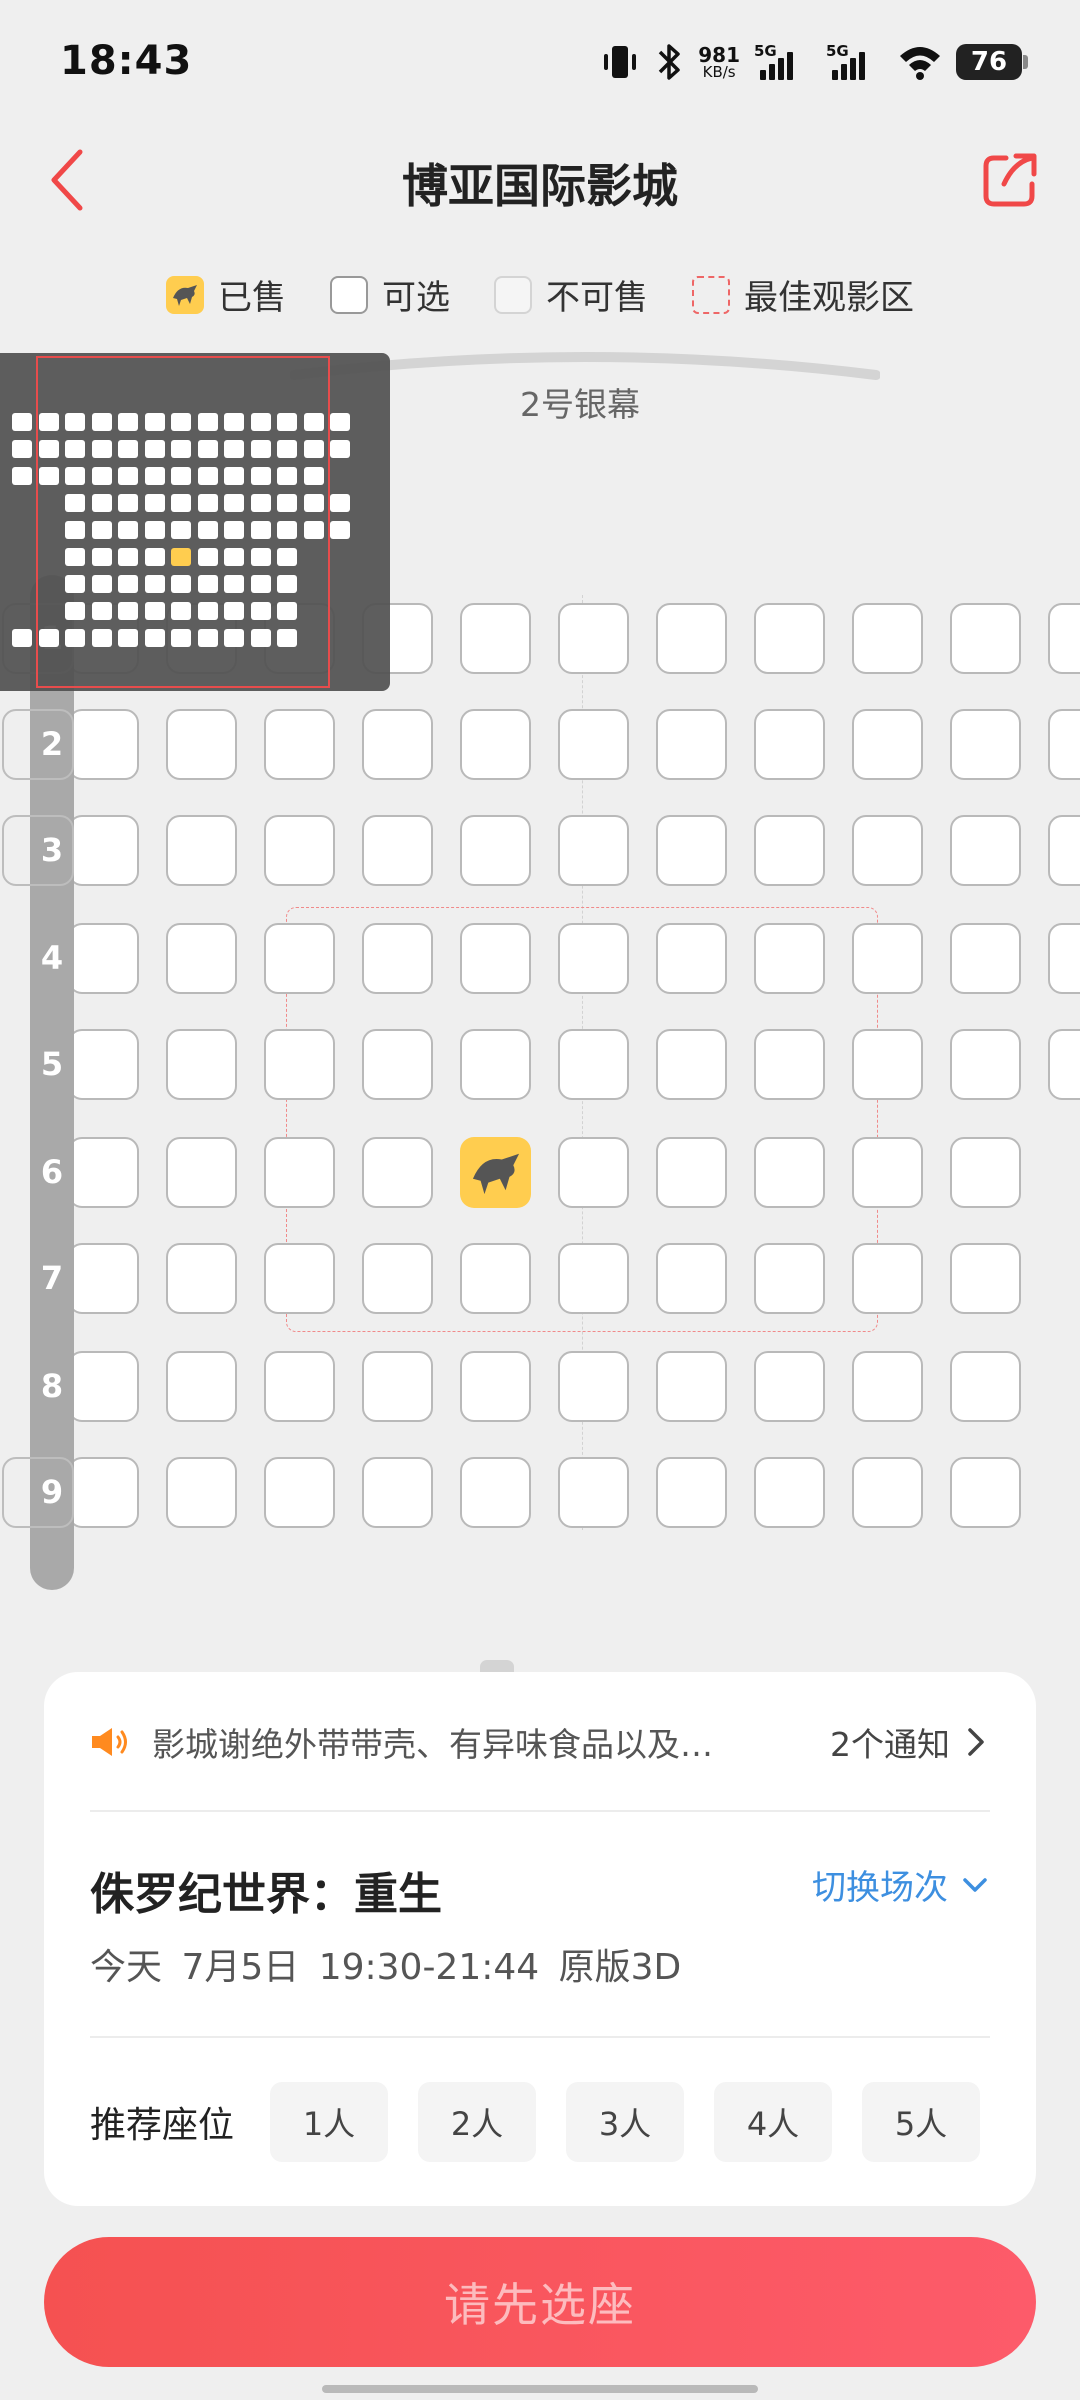 Image resolution: width=1080 pixels, height=2400 pixels. Describe the element at coordinates (625, 2122) in the screenshot. I see `recommend-3-button: 3人` at that location.